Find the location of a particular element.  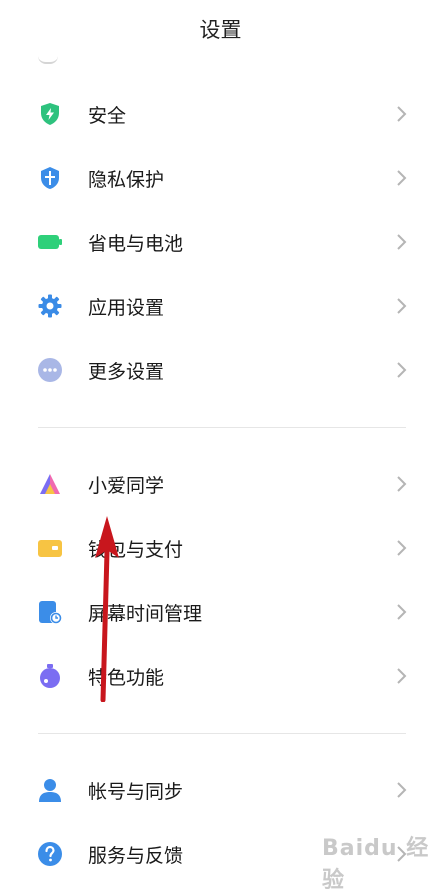

settings-row-label: 帐号与同步 is located at coordinates (136, 792).